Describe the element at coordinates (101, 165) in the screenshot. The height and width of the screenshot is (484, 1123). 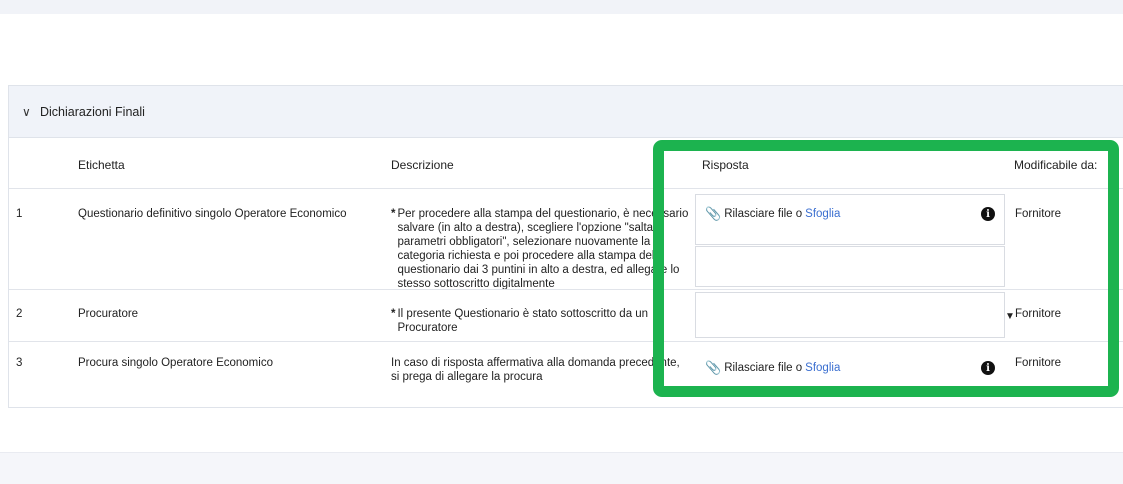
I see `column-header-etichetta: Etichetta` at that location.